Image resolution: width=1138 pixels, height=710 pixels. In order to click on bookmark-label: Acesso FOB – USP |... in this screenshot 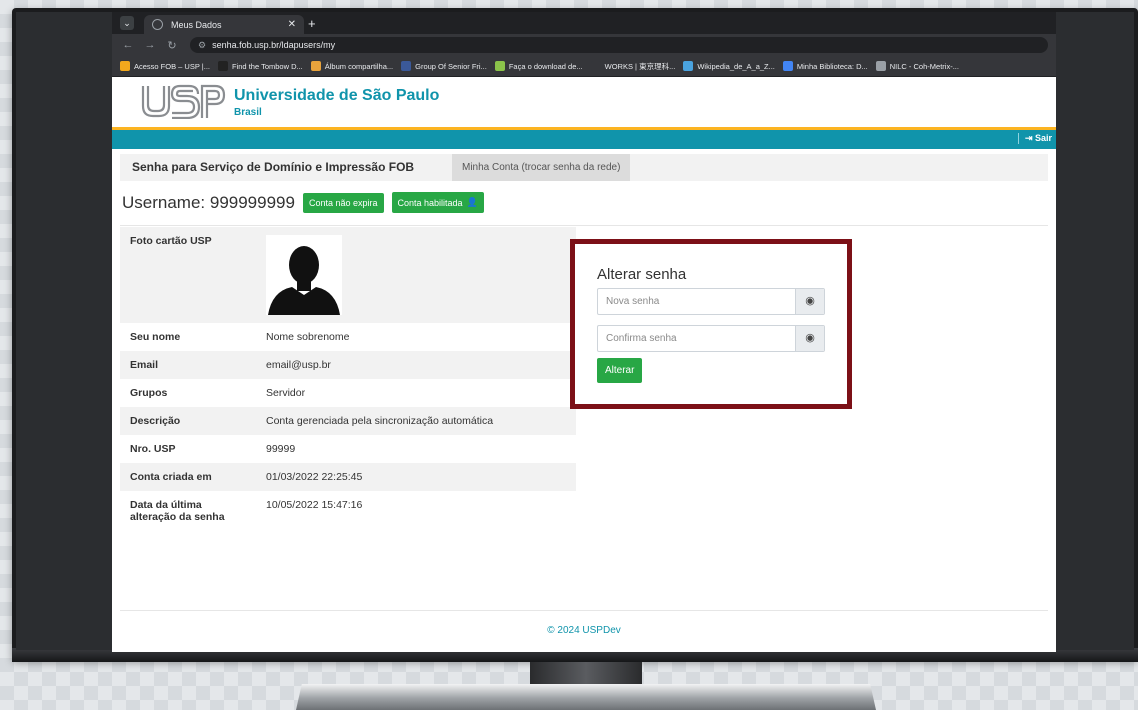, I will do `click(172, 66)`.